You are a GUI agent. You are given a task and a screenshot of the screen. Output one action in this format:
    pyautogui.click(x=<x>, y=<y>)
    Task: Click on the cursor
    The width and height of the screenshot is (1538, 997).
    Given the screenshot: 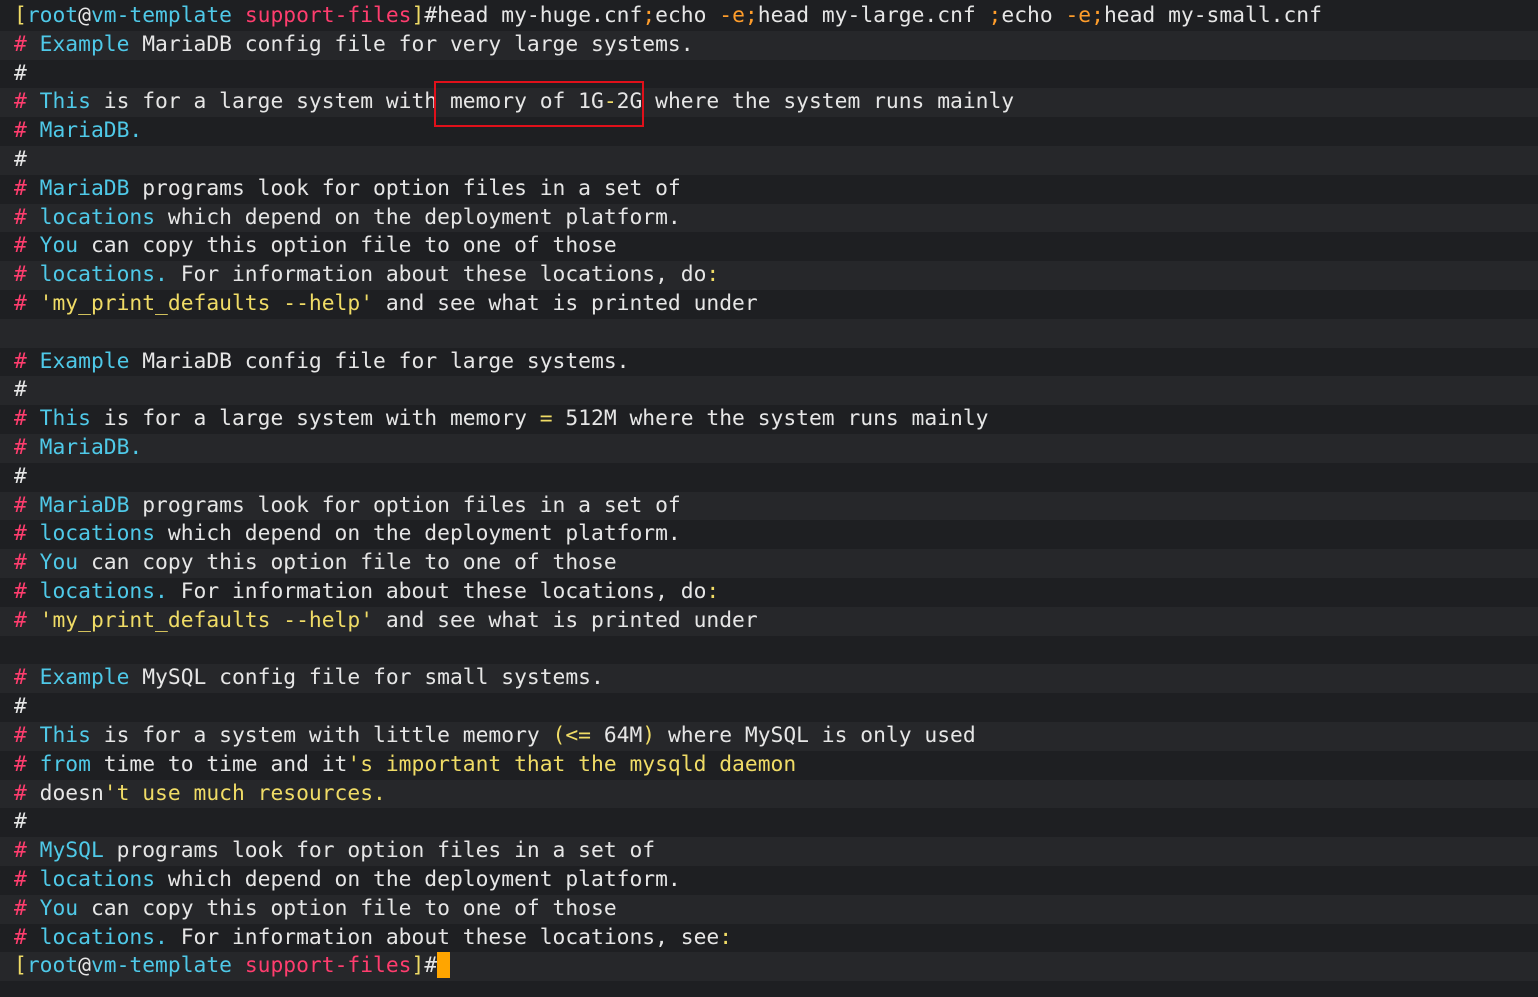 What is the action you would take?
    pyautogui.click(x=444, y=964)
    